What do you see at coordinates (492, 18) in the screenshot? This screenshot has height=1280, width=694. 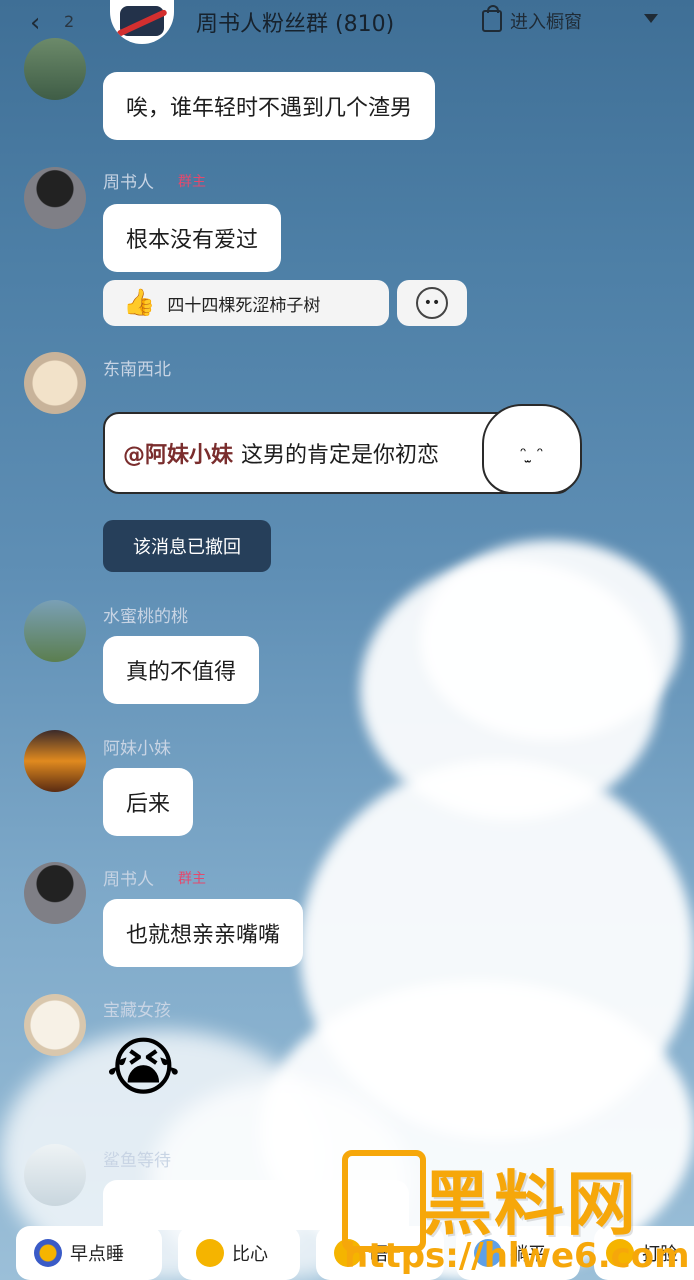 I see `shopping-bag-icon` at bounding box center [492, 18].